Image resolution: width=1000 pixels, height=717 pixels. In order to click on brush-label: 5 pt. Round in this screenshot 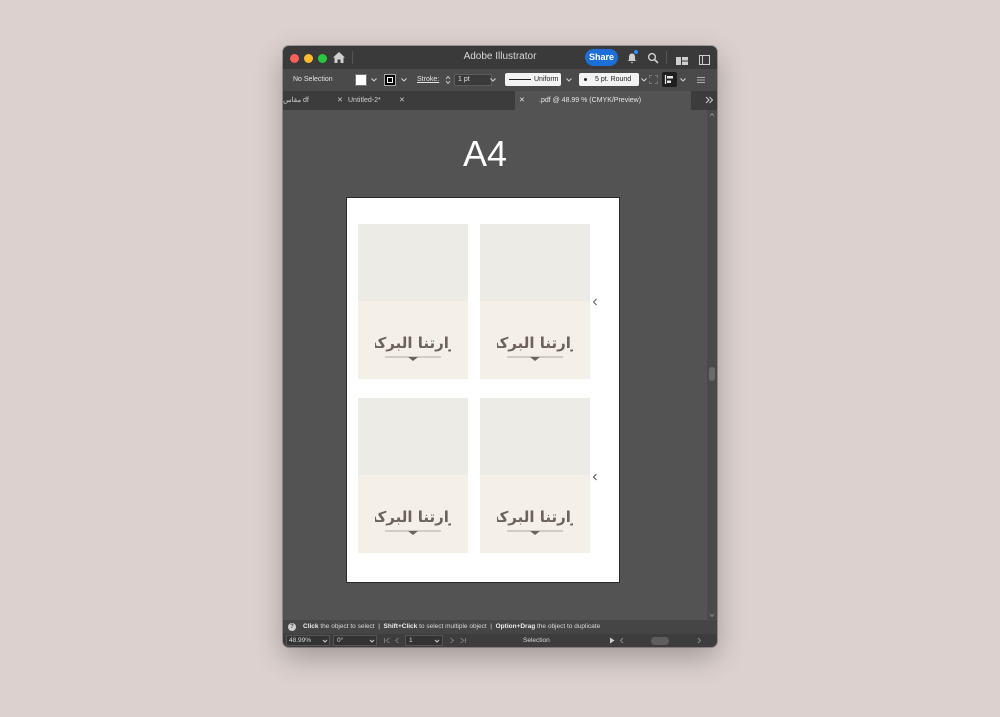, I will do `click(613, 79)`.